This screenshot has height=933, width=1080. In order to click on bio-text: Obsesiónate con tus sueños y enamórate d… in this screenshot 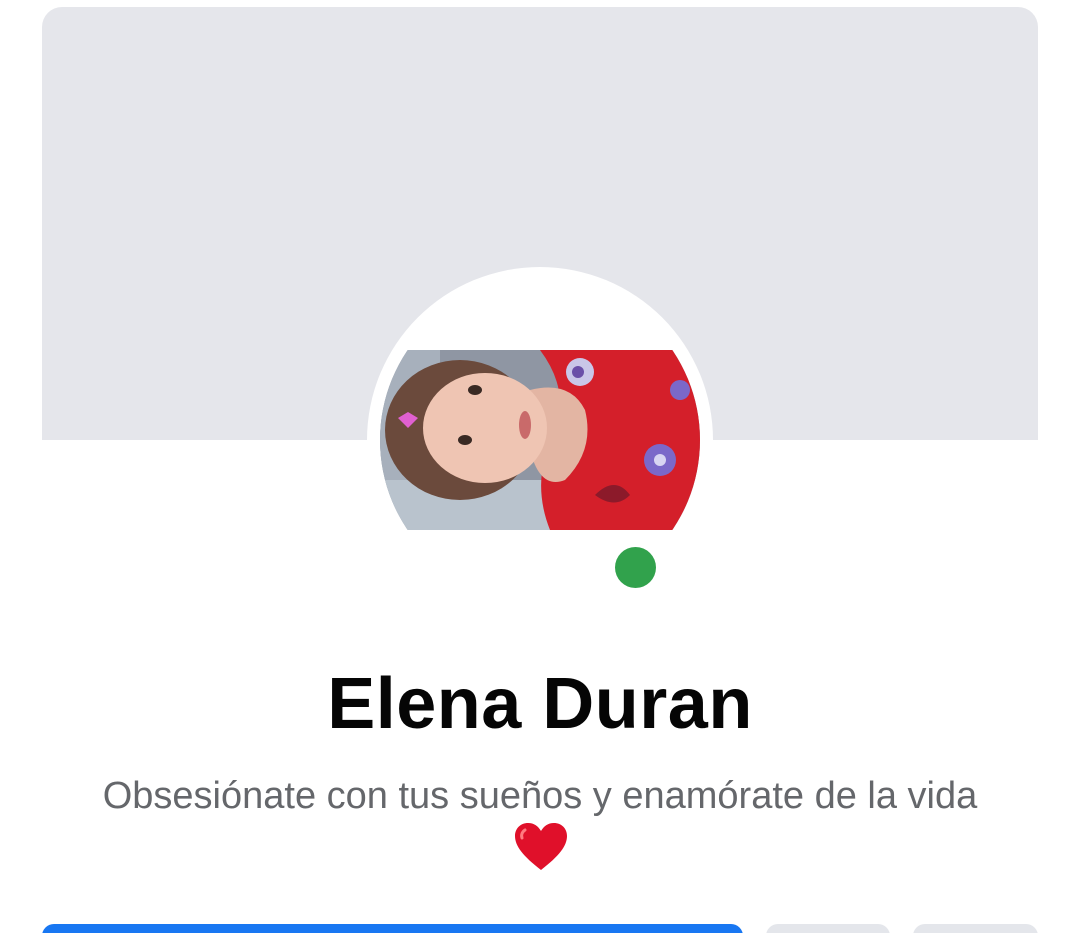, I will do `click(540, 796)`.